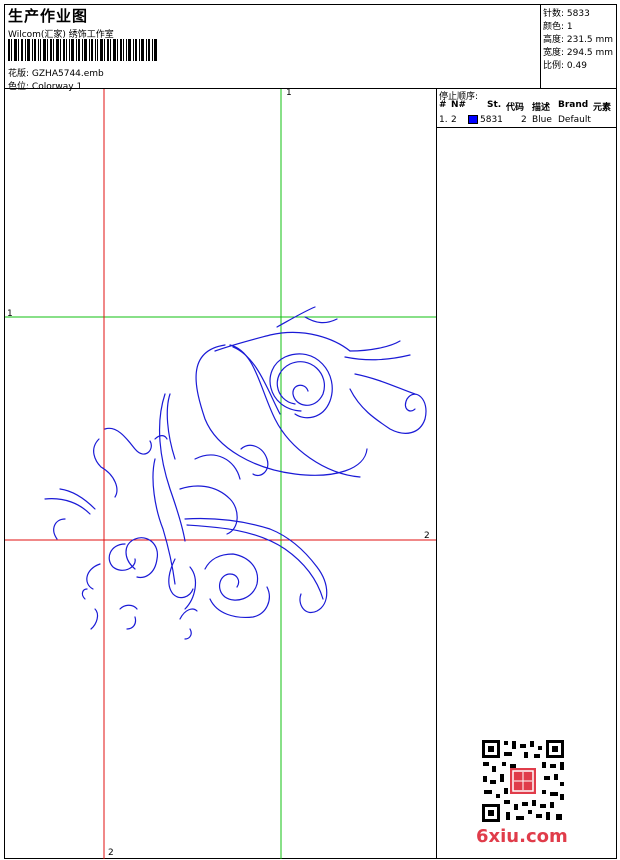 The width and height of the screenshot is (620, 860). Describe the element at coordinates (573, 105) in the screenshot. I see `col-brand: Brand` at that location.